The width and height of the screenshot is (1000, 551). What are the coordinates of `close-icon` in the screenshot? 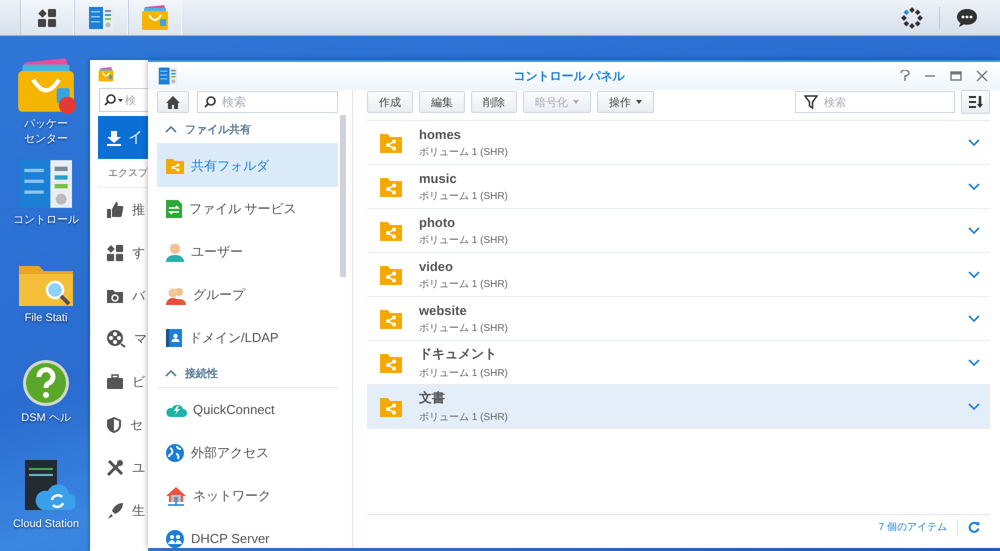 It's located at (982, 76).